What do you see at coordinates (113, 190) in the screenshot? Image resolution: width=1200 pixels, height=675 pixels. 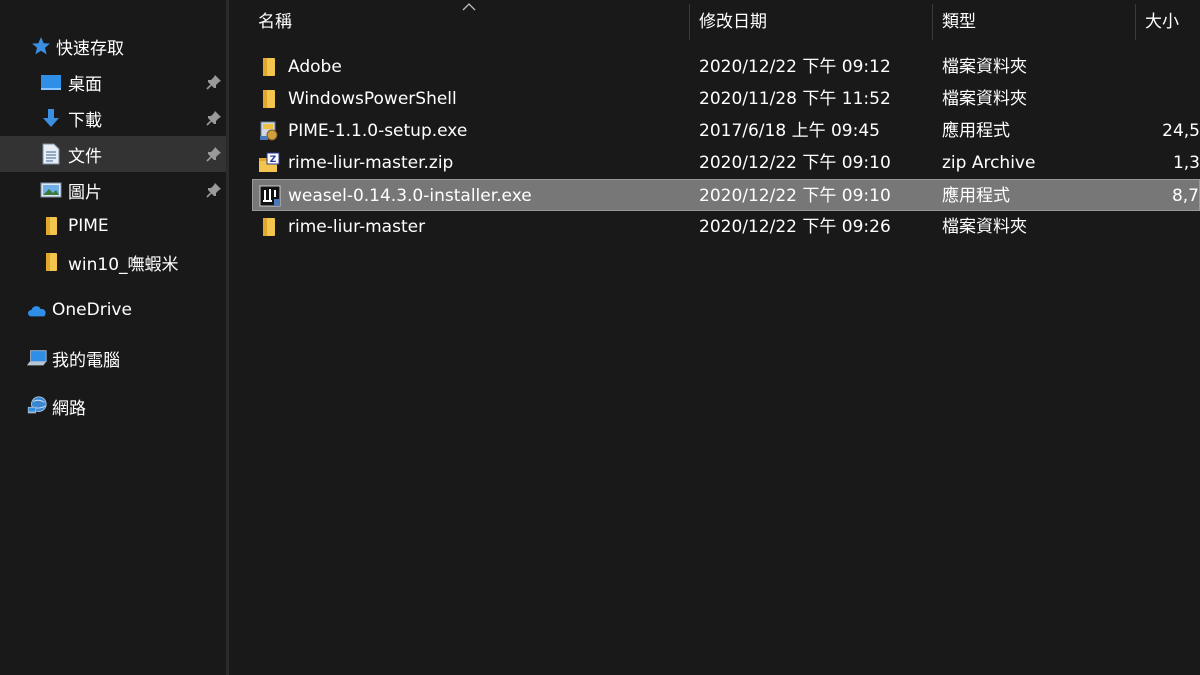 I see `nav-item-pictures: 圖片` at bounding box center [113, 190].